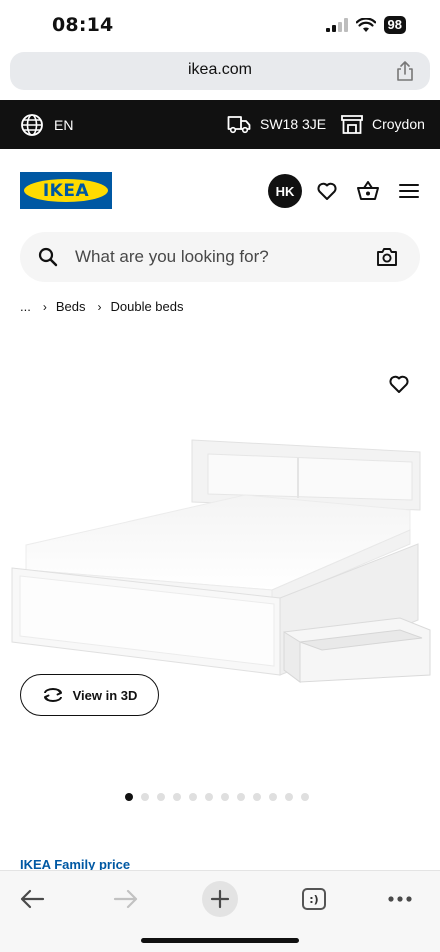 Image resolution: width=440 pixels, height=952 pixels. I want to click on heart-icon, so click(327, 191).